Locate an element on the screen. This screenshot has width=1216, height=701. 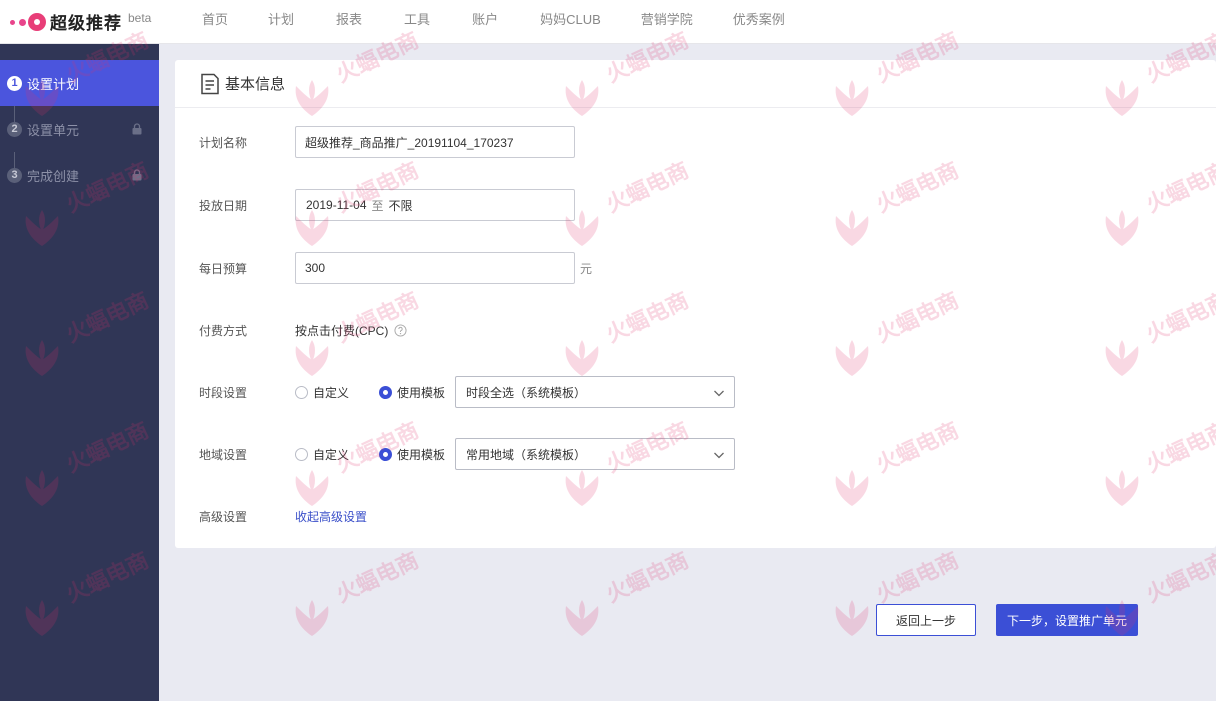
step-complete: 3 完成创建 is located at coordinates (79, 175).